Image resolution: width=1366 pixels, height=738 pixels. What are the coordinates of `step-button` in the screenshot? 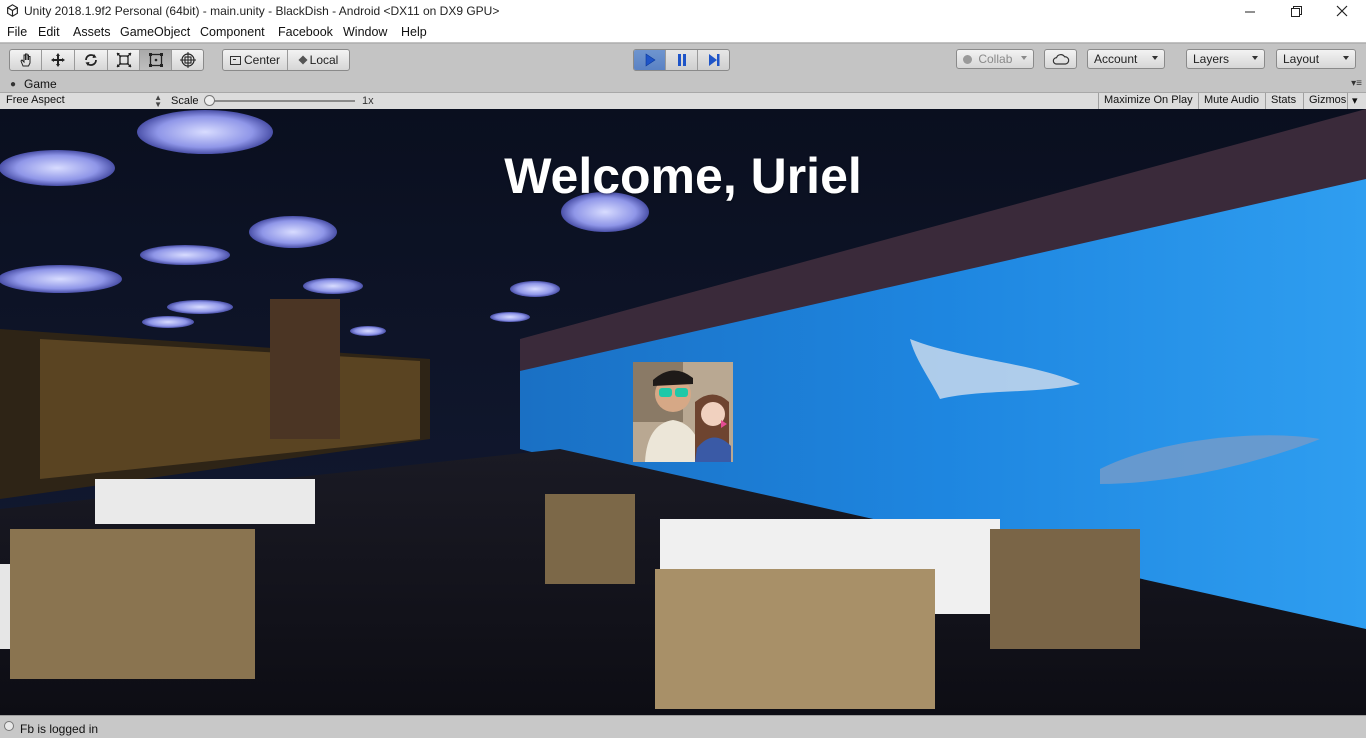 It's located at (713, 60).